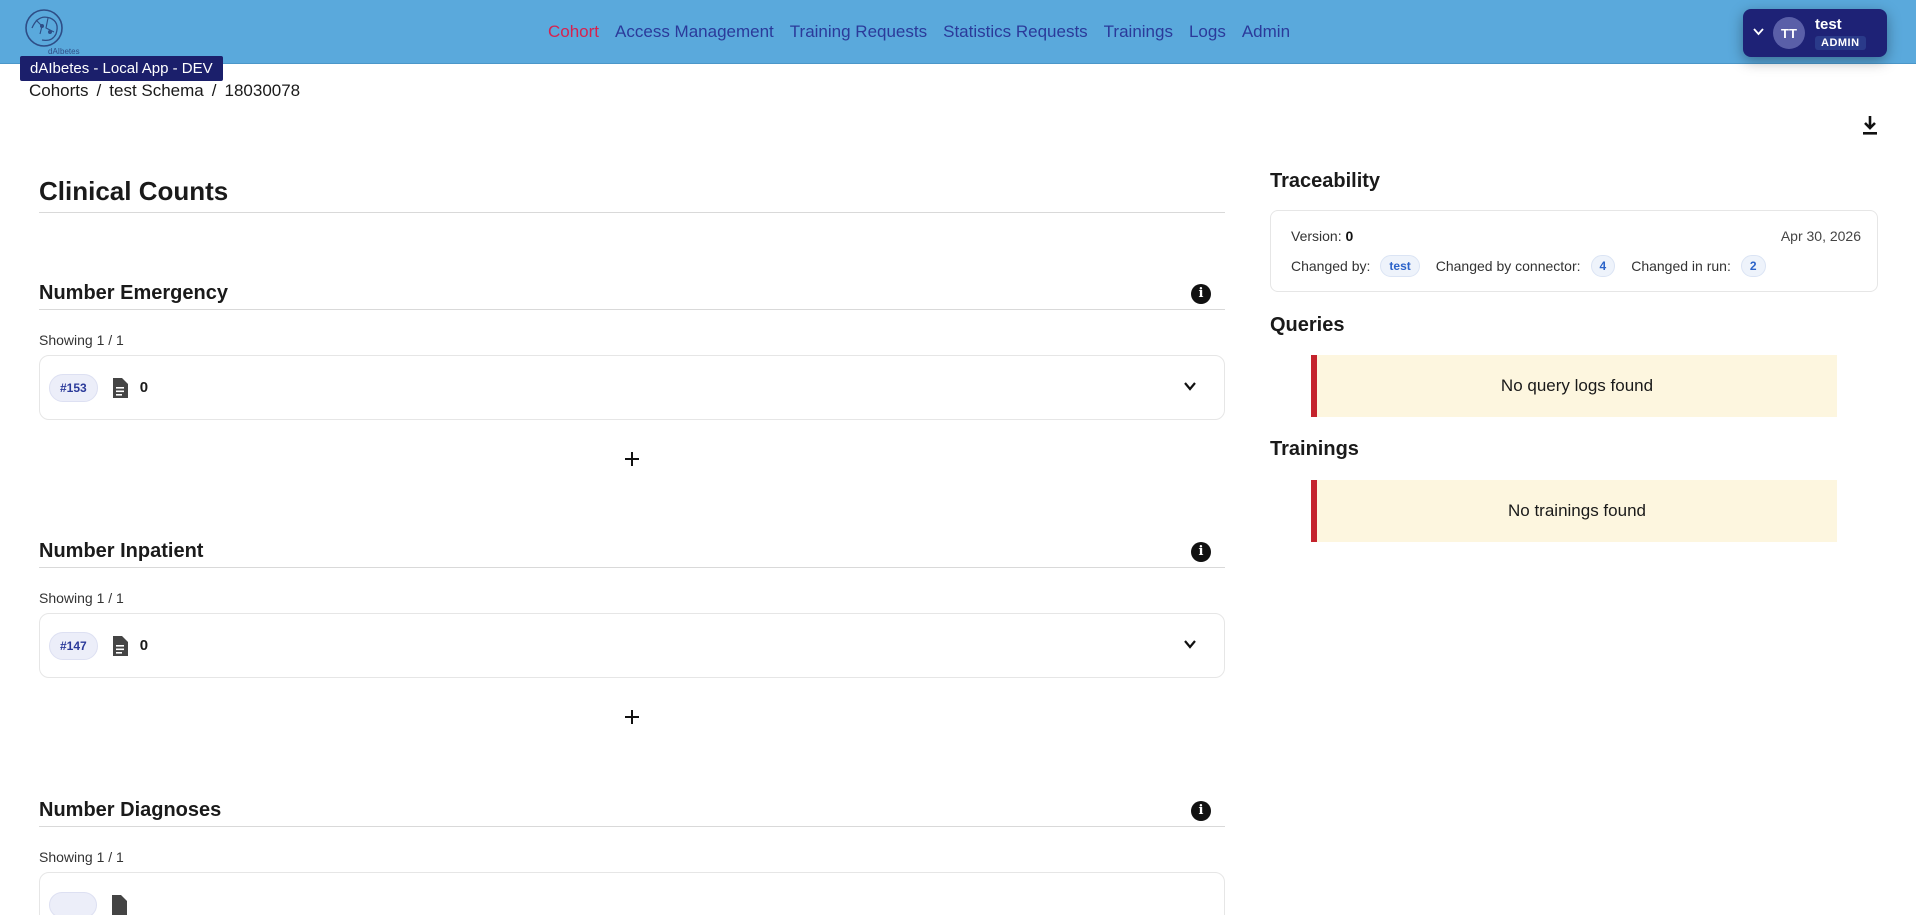 This screenshot has height=915, width=1916. I want to click on count-item: #147 0, so click(632, 645).